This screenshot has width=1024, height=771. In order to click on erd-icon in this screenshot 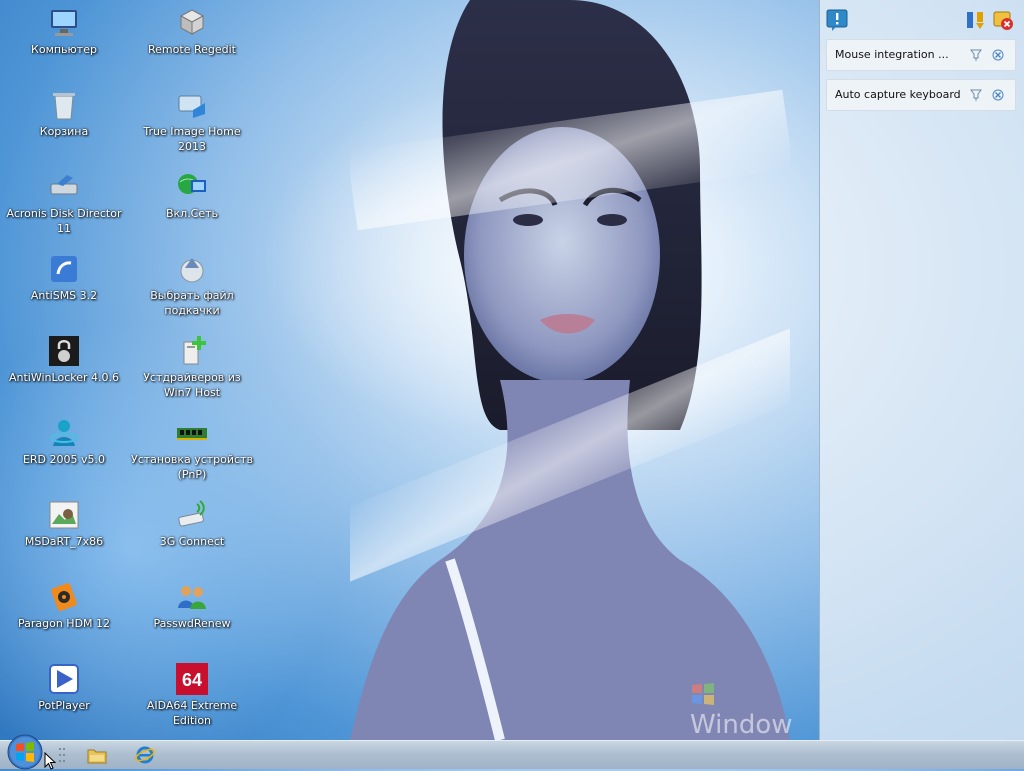, I will do `click(64, 433)`.